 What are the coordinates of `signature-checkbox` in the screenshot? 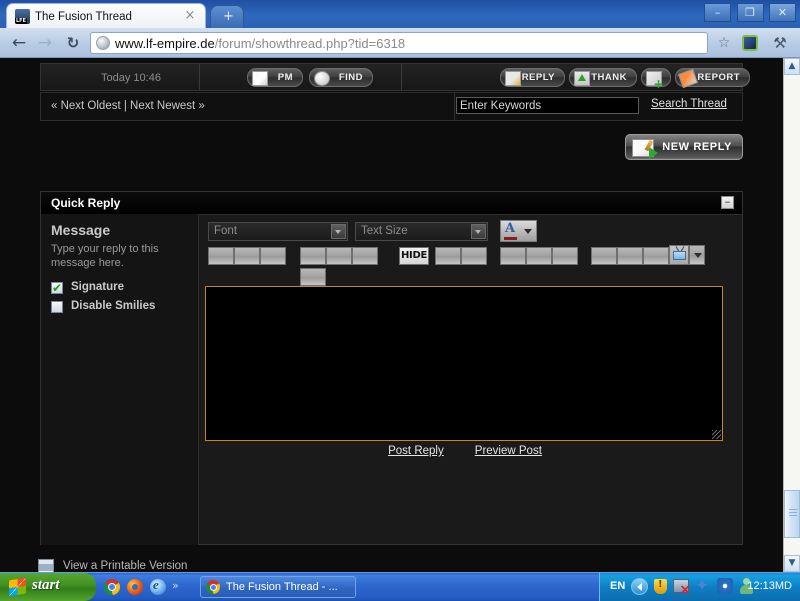 It's located at (57, 288).